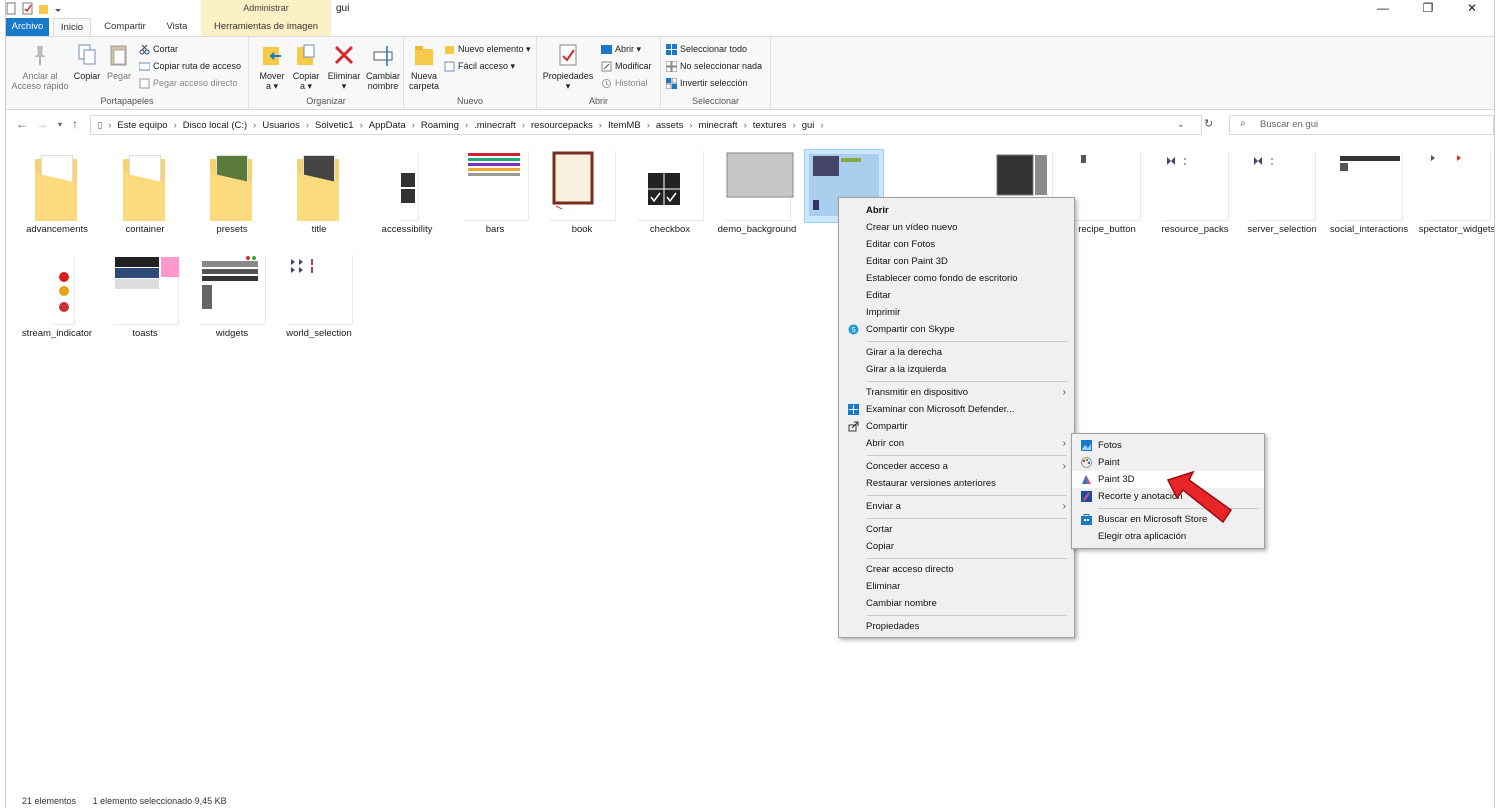  I want to click on edit-button: Modificar, so click(626, 66).